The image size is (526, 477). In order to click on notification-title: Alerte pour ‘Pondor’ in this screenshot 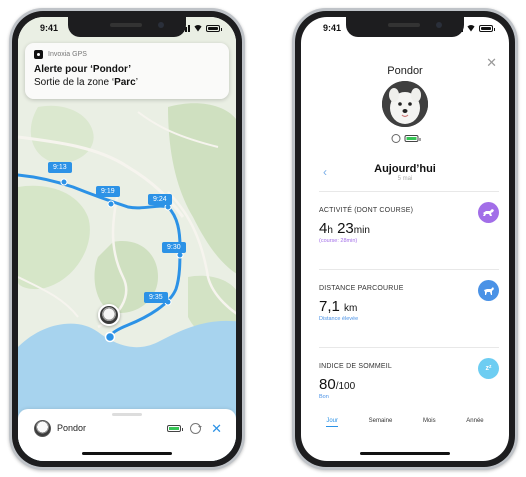, I will do `click(83, 69)`.